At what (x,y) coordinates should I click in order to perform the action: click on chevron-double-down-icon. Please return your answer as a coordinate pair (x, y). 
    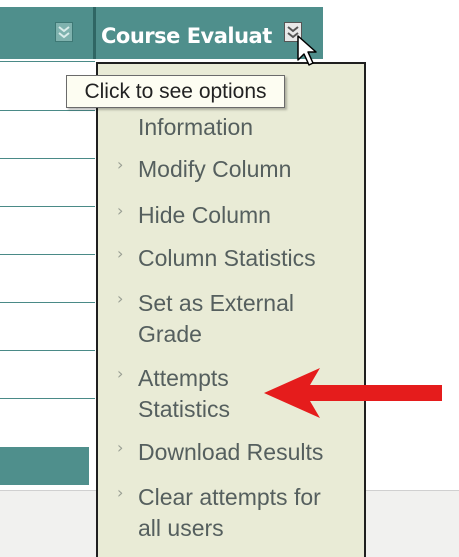
    Looking at the image, I should click on (64, 32).